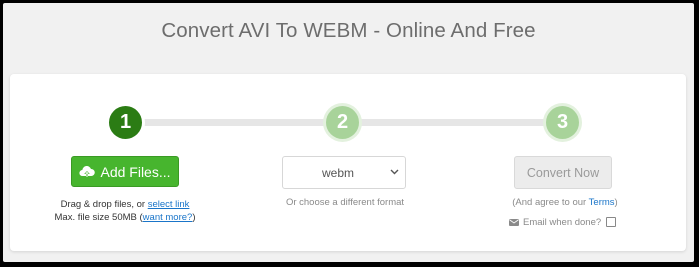 Image resolution: width=699 pixels, height=267 pixels. I want to click on select-link: select link, so click(169, 204).